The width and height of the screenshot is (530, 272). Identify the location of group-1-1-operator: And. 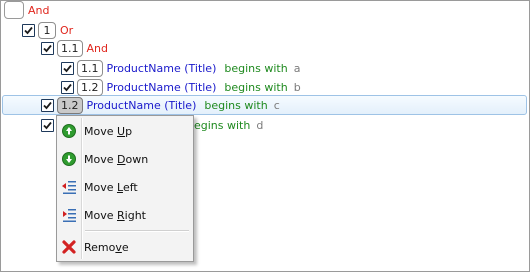
(97, 48).